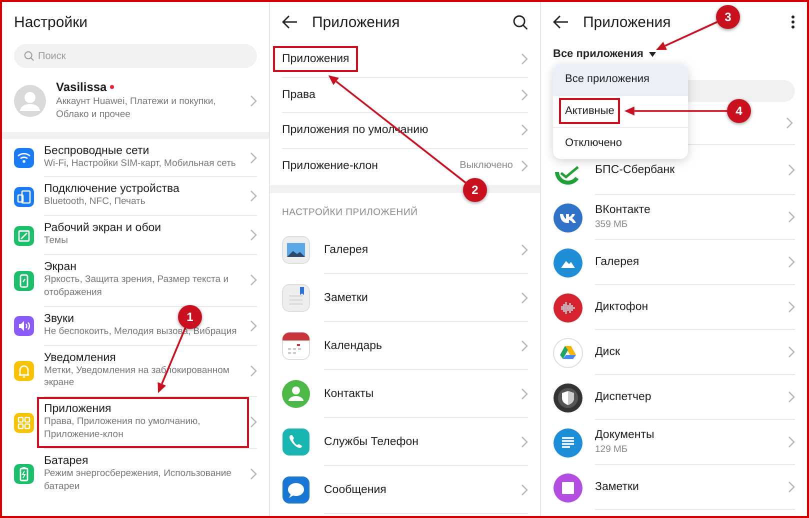 This screenshot has height=518, width=809. Describe the element at coordinates (568, 217) in the screenshot. I see `vk-icon` at that location.